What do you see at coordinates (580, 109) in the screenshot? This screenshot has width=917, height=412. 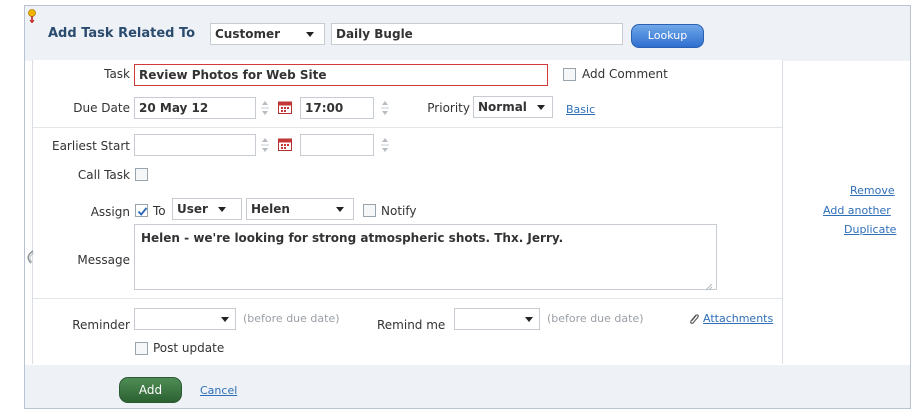 I see `basic-link: Basic` at bounding box center [580, 109].